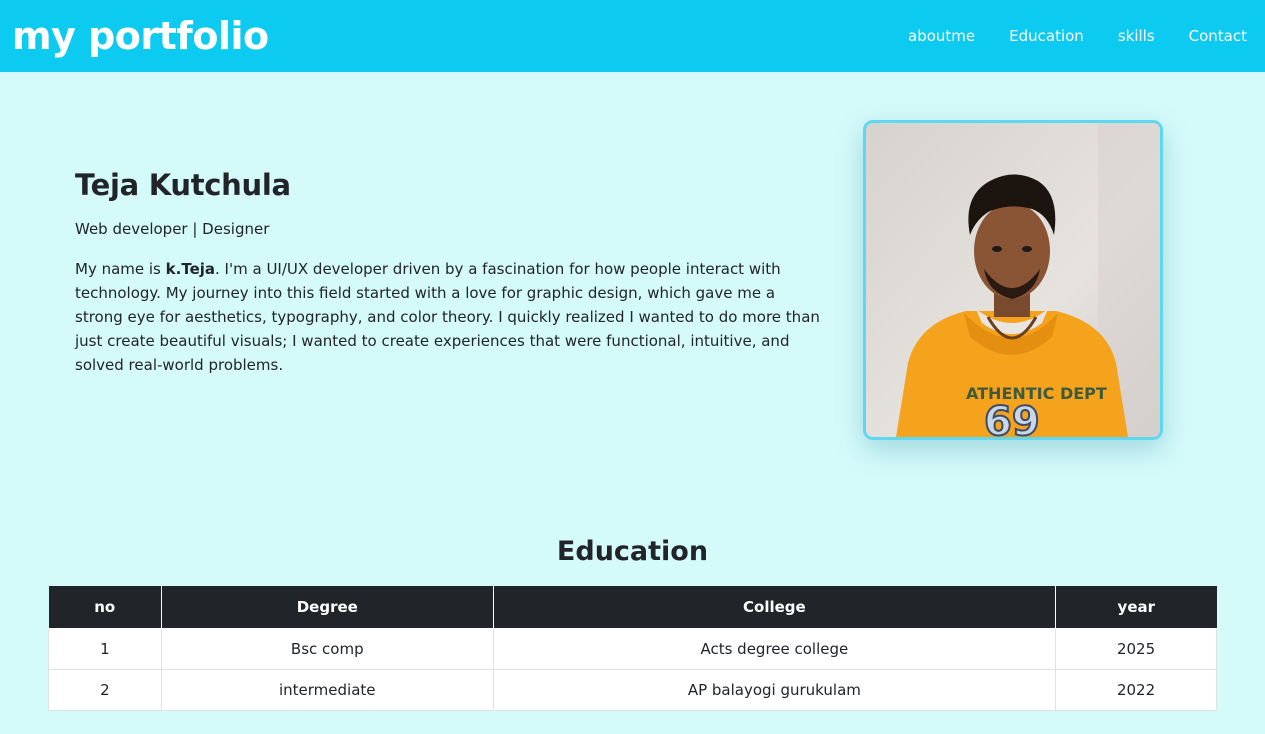 The height and width of the screenshot is (734, 1265). Describe the element at coordinates (632, 551) in the screenshot. I see `education-title: Education` at that location.